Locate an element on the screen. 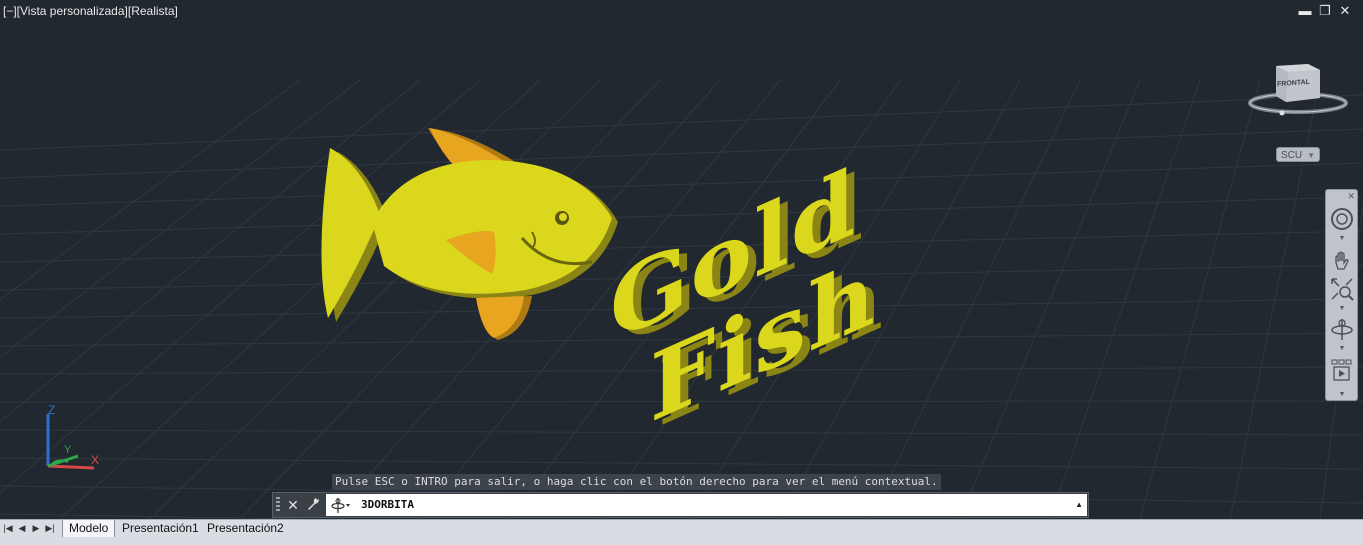  command-line: ✕ 3DORBITA ▲ is located at coordinates (680, 505).